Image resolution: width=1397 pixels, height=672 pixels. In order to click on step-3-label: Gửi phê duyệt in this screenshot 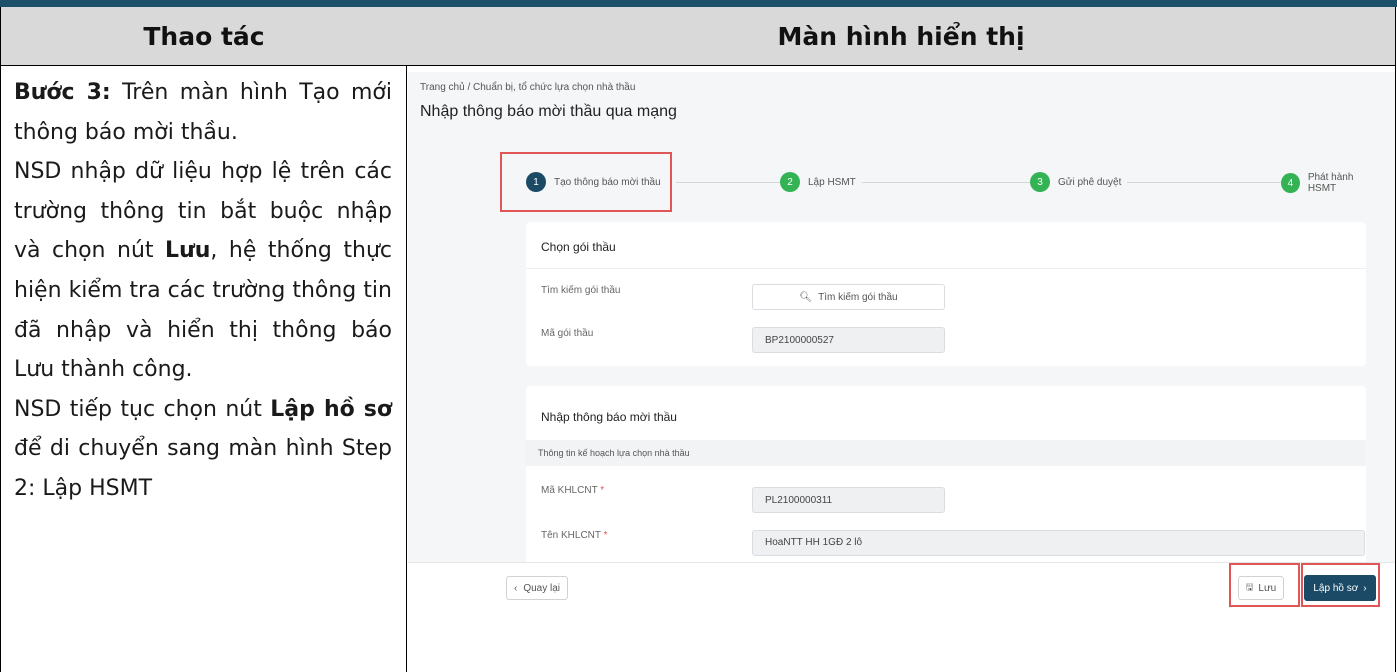, I will do `click(1090, 182)`.